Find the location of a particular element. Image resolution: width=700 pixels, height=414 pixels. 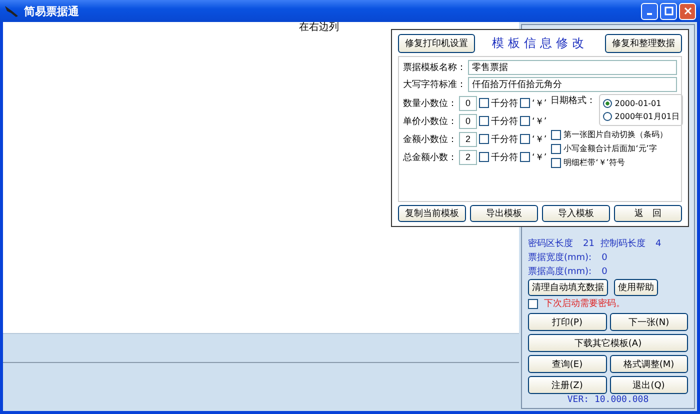

action-button: 打印(P) is located at coordinates (567, 322).